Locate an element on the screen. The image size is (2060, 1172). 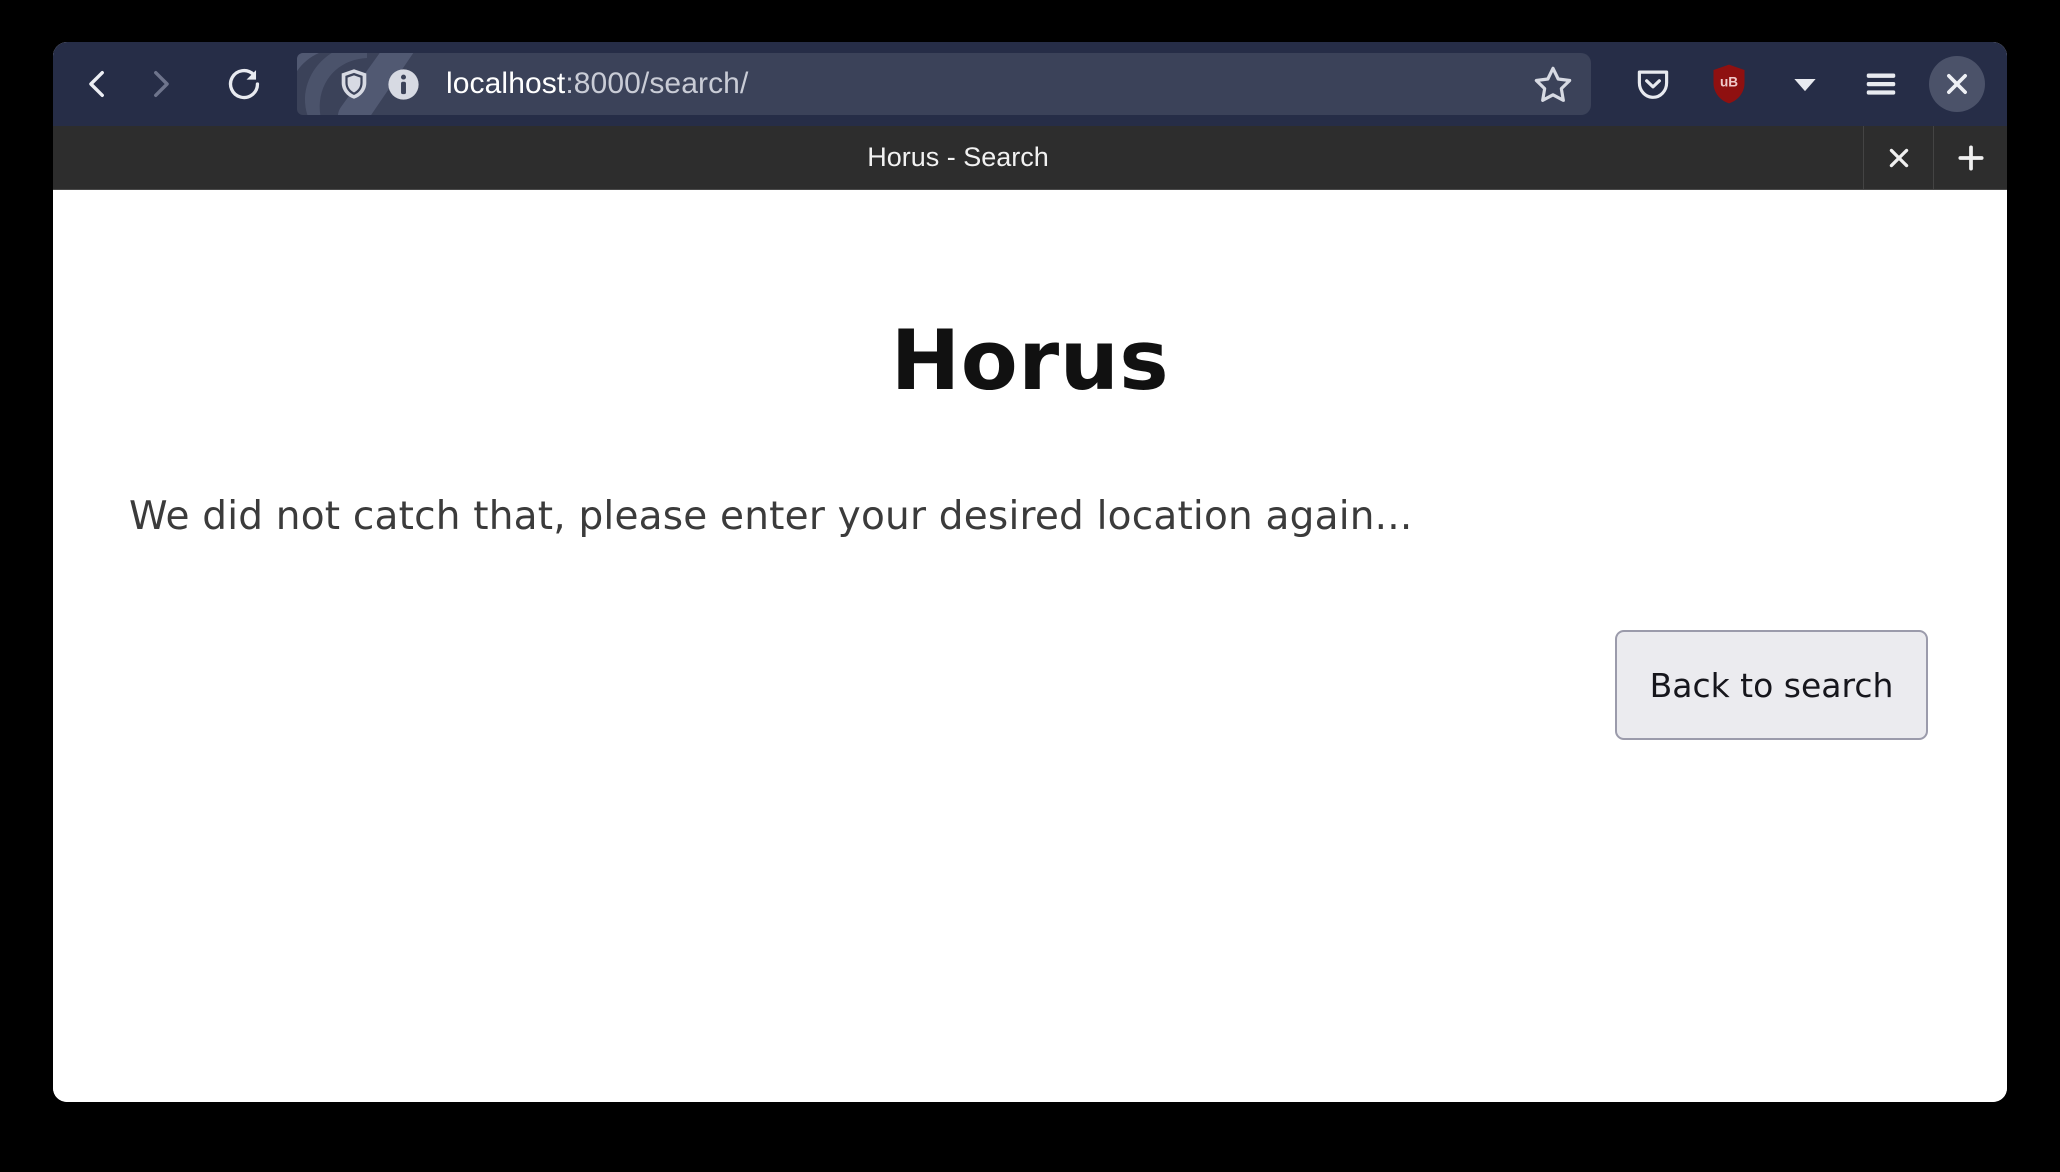
url-host: localhost is located at coordinates (506, 83).